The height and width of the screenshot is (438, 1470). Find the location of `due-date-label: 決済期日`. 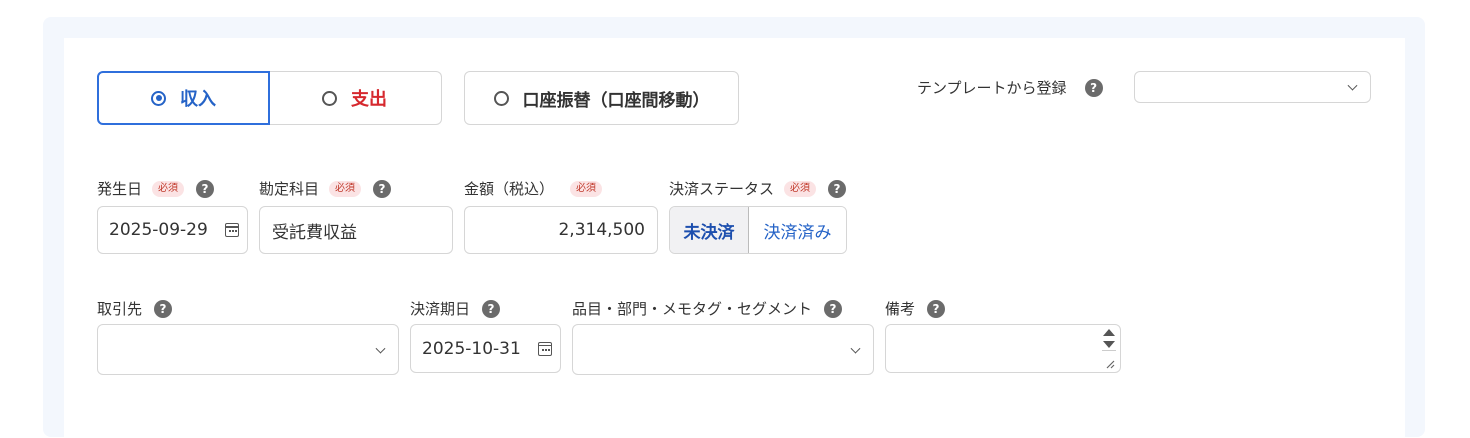

due-date-label: 決済期日 is located at coordinates (440, 309).